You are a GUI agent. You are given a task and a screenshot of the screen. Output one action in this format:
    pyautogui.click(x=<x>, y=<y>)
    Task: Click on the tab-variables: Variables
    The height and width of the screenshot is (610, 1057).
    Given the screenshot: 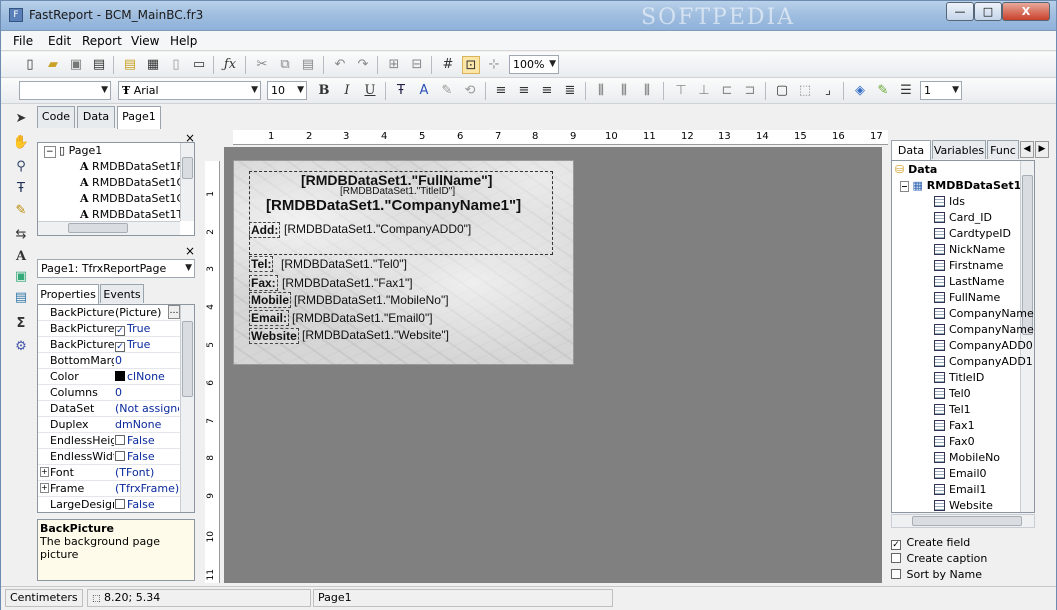 What is the action you would take?
    pyautogui.click(x=959, y=149)
    